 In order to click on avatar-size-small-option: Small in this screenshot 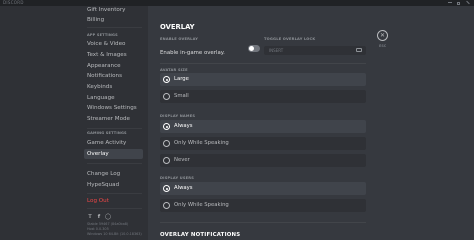, I will do `click(263, 96)`.